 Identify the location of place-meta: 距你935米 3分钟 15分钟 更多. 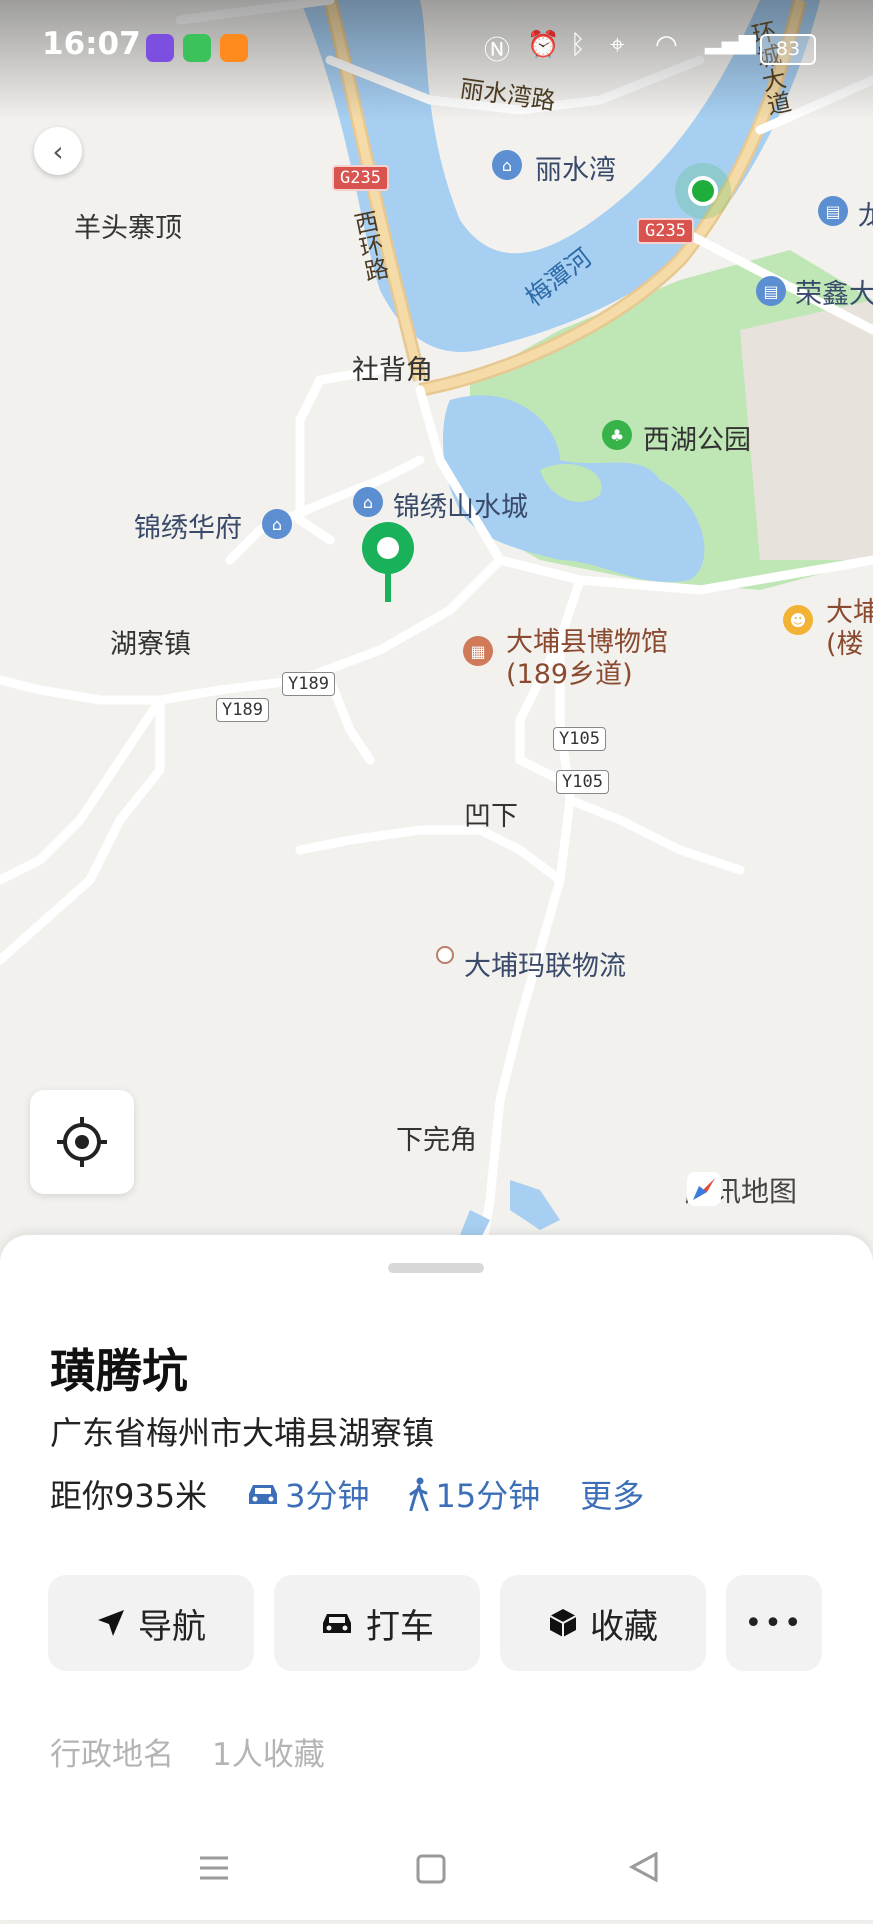
(347, 1494).